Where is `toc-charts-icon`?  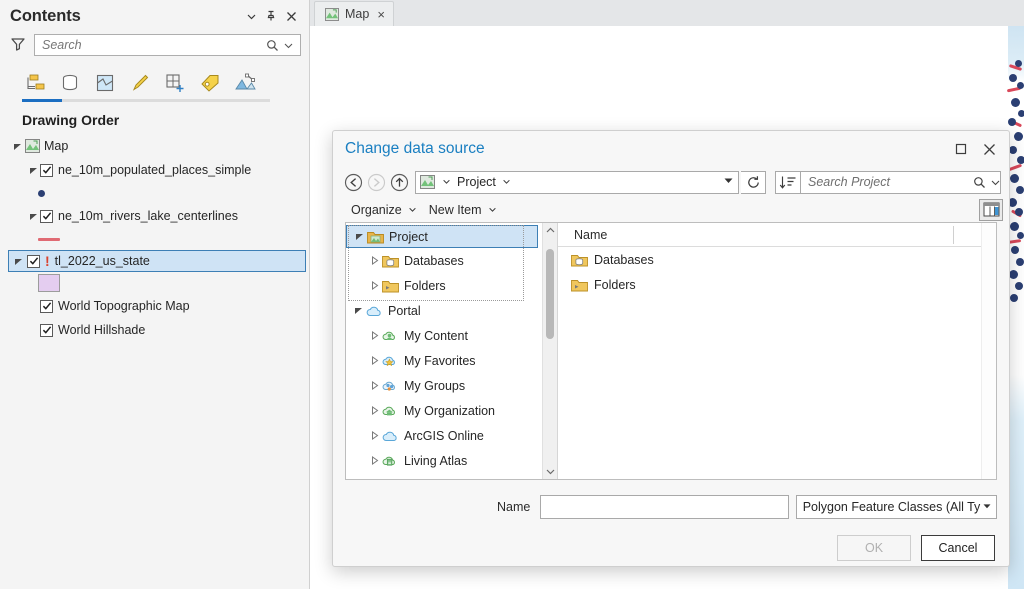 toc-charts-icon is located at coordinates (245, 83).